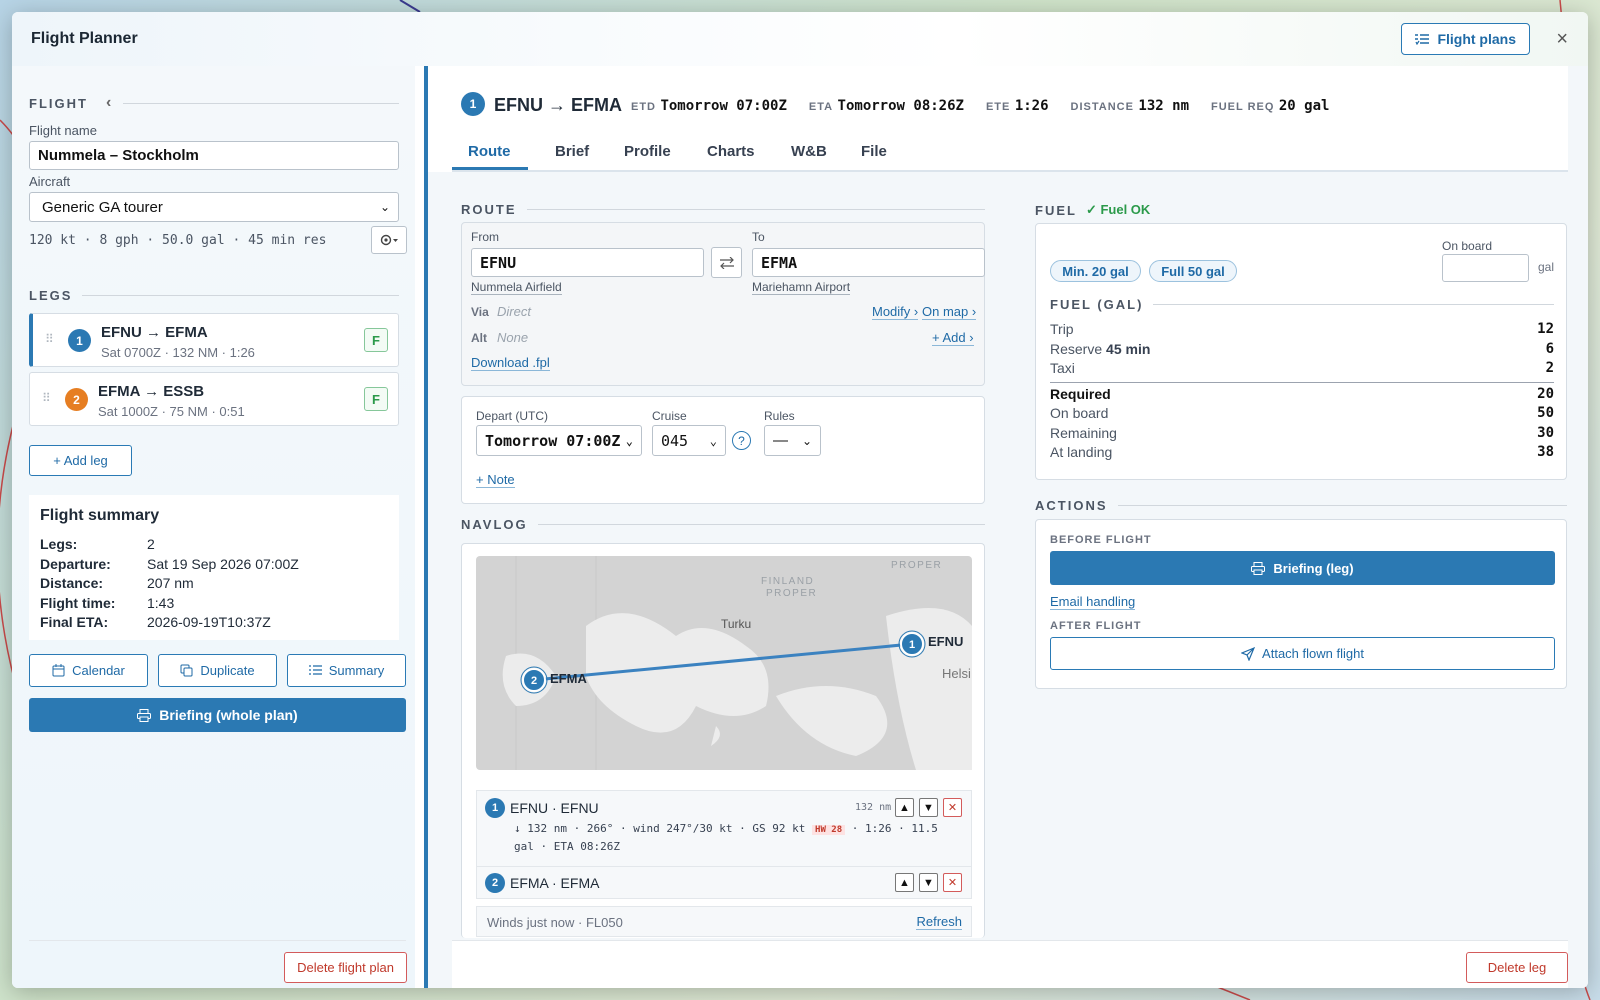 The height and width of the screenshot is (1000, 1600). Describe the element at coordinates (809, 151) in the screenshot. I see `tab-wb: W&B` at that location.